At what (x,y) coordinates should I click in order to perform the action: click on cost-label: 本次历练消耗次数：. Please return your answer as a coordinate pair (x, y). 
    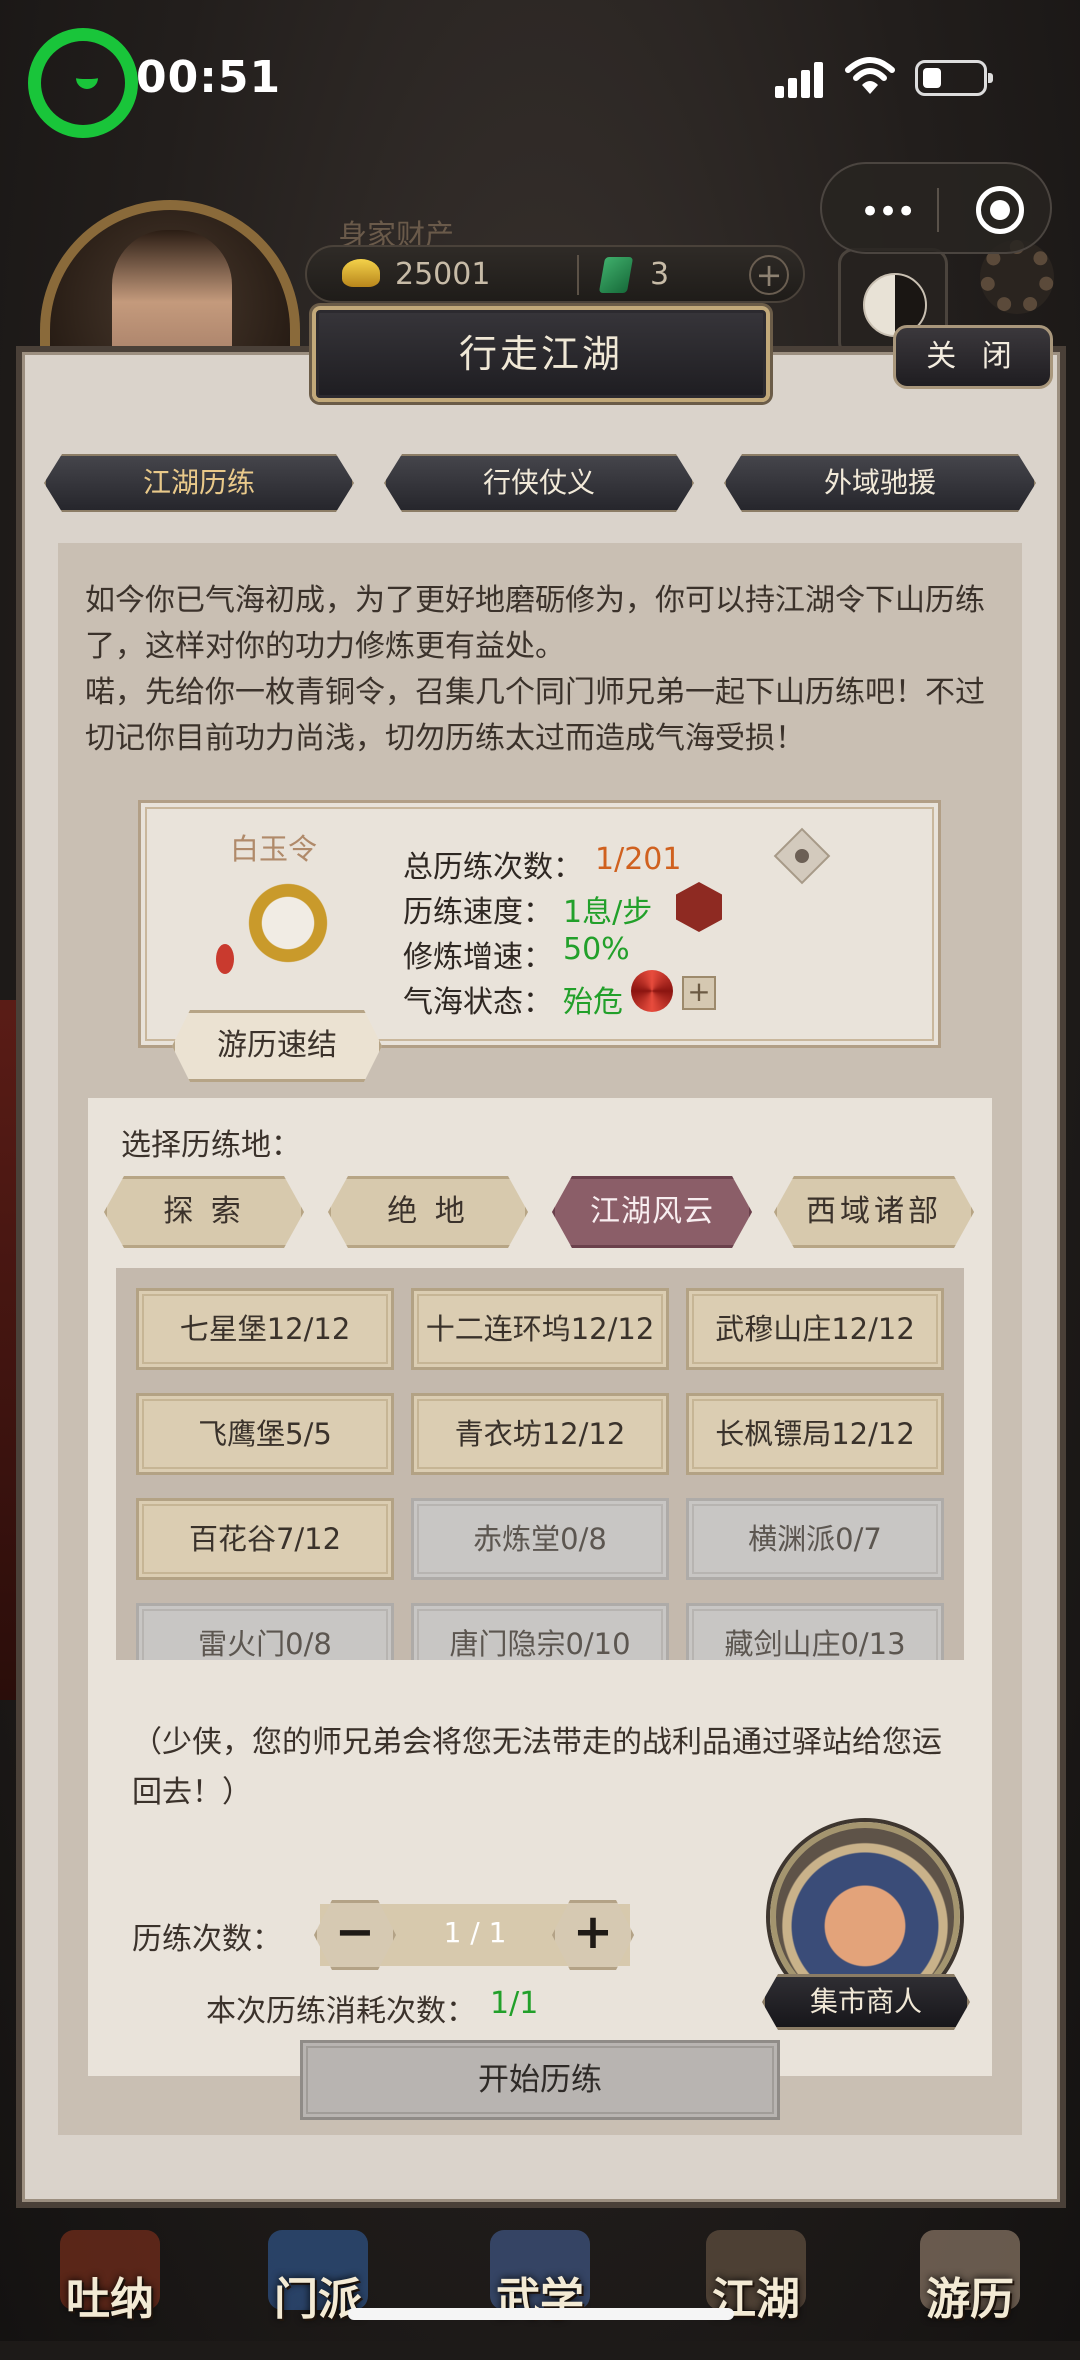
    Looking at the image, I should click on (341, 2011).